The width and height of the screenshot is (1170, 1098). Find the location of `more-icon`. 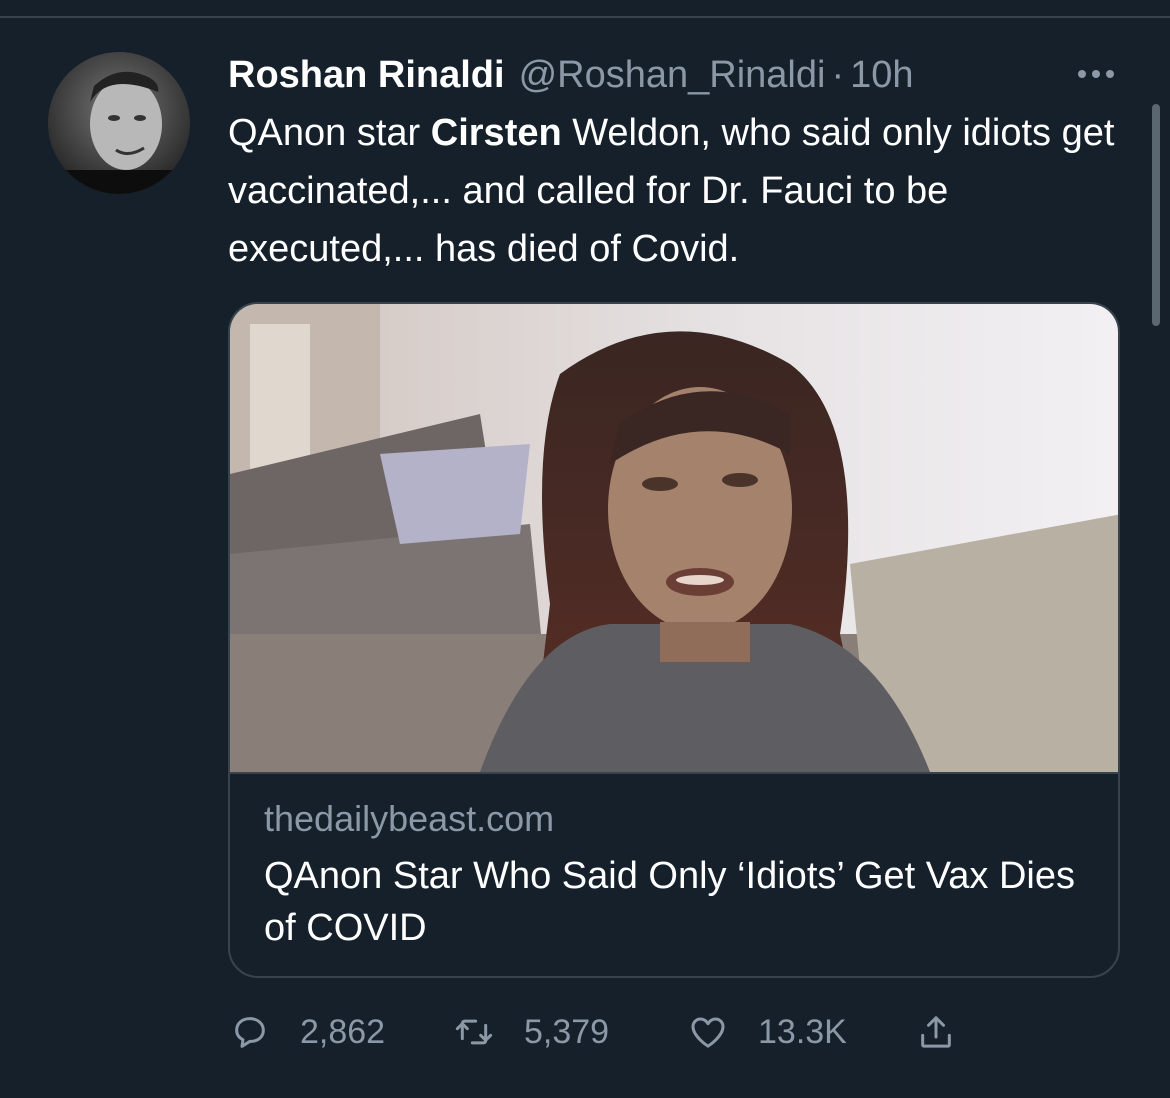

more-icon is located at coordinates (1096, 74).